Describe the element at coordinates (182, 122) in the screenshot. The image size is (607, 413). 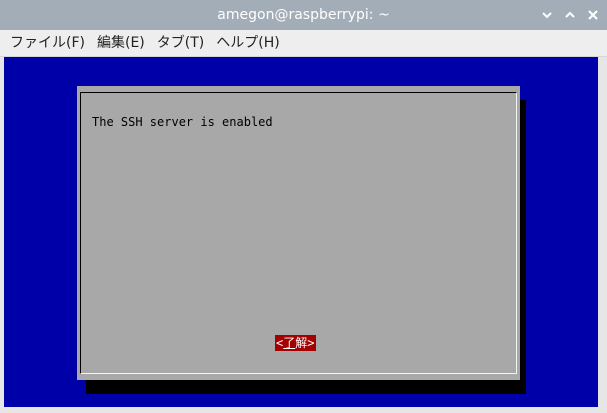
I see `dialog-message: The SSH server is enabled` at that location.